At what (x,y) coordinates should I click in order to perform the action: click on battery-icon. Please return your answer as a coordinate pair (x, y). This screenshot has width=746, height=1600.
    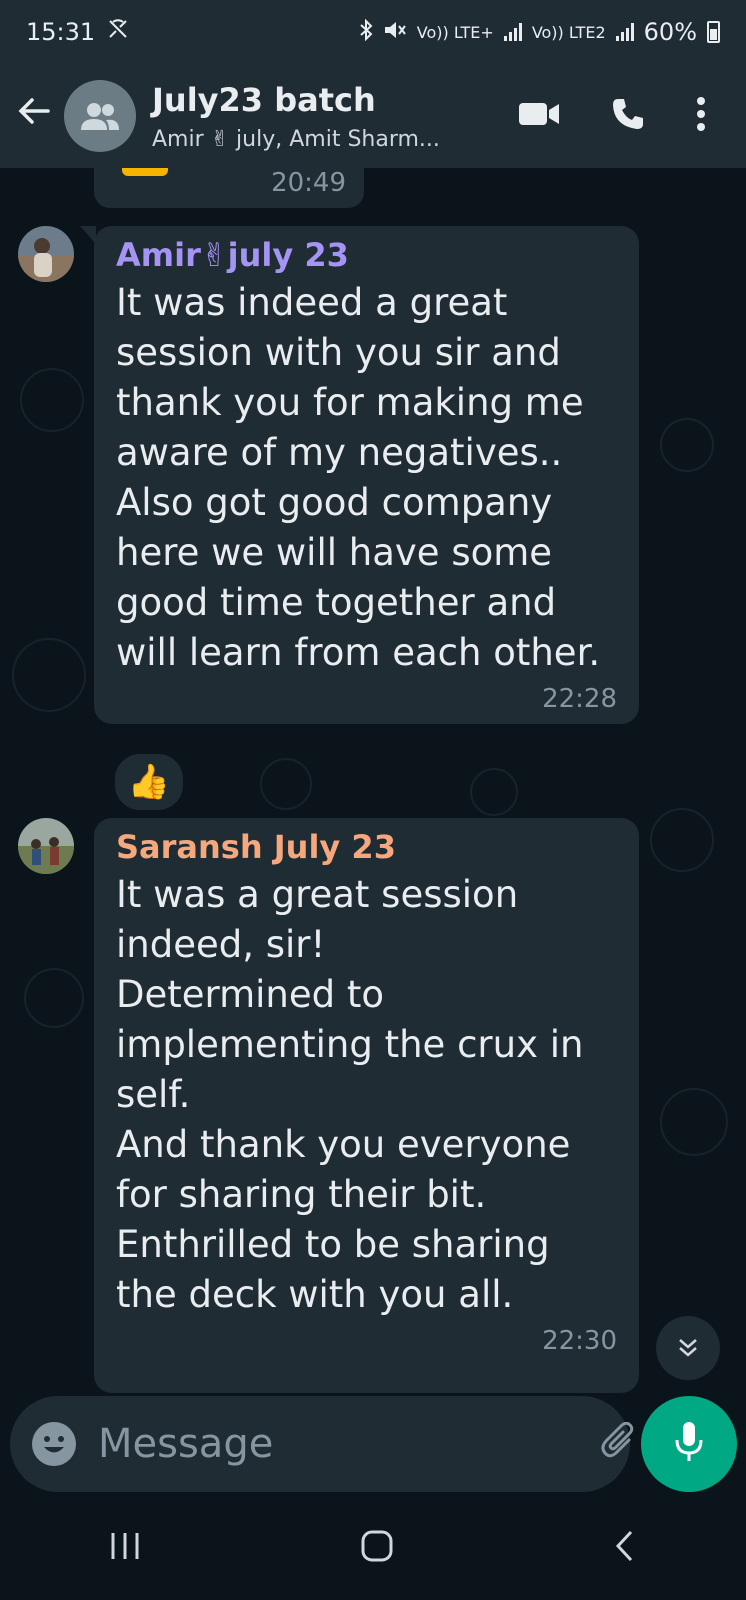
    Looking at the image, I should click on (713, 32).